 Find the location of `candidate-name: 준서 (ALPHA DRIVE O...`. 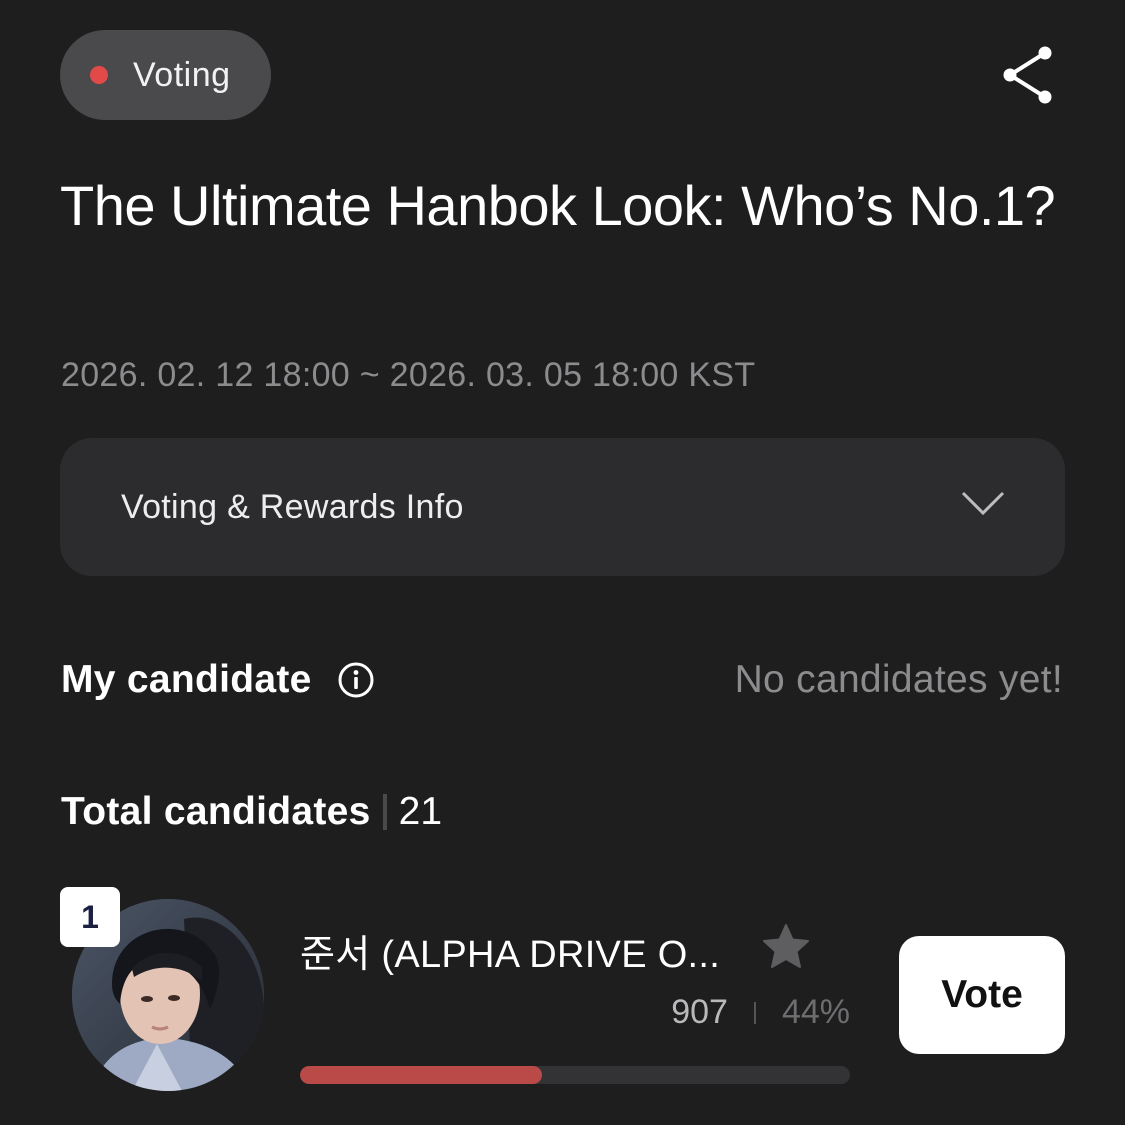

candidate-name: 준서 (ALPHA DRIVE O... is located at coordinates (510, 950).